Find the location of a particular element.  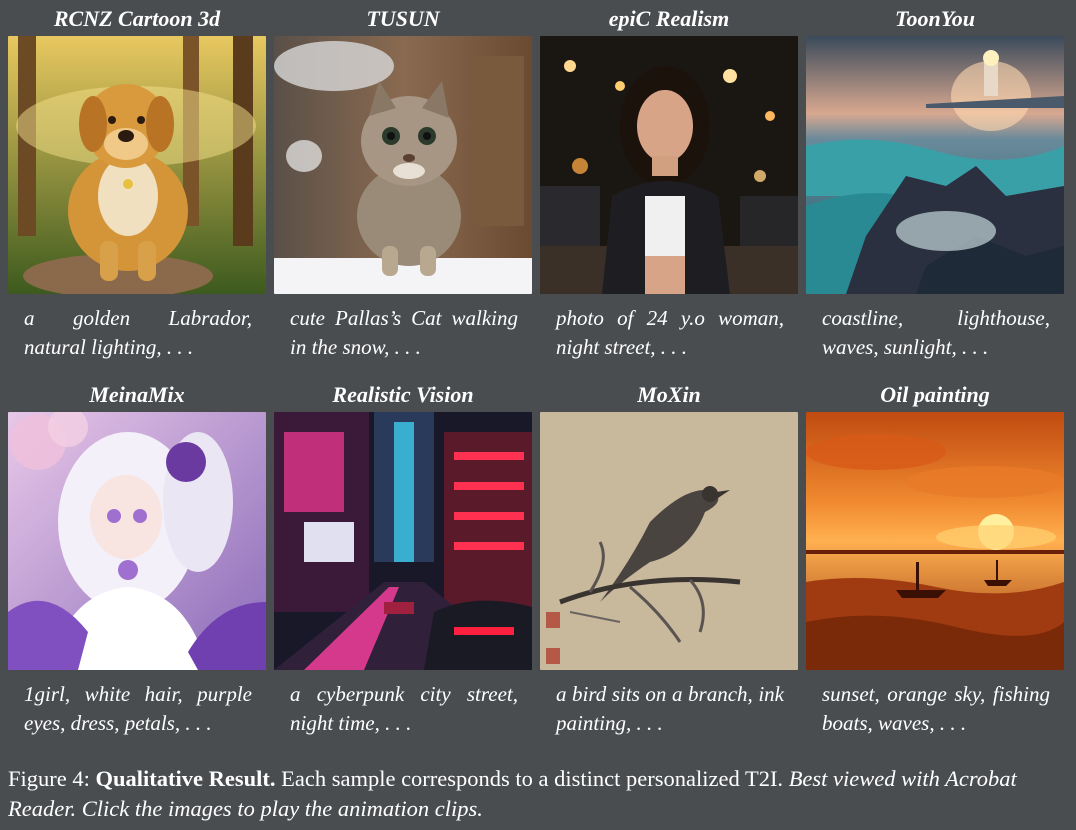

model-title: TUSUN is located at coordinates (403, 18).